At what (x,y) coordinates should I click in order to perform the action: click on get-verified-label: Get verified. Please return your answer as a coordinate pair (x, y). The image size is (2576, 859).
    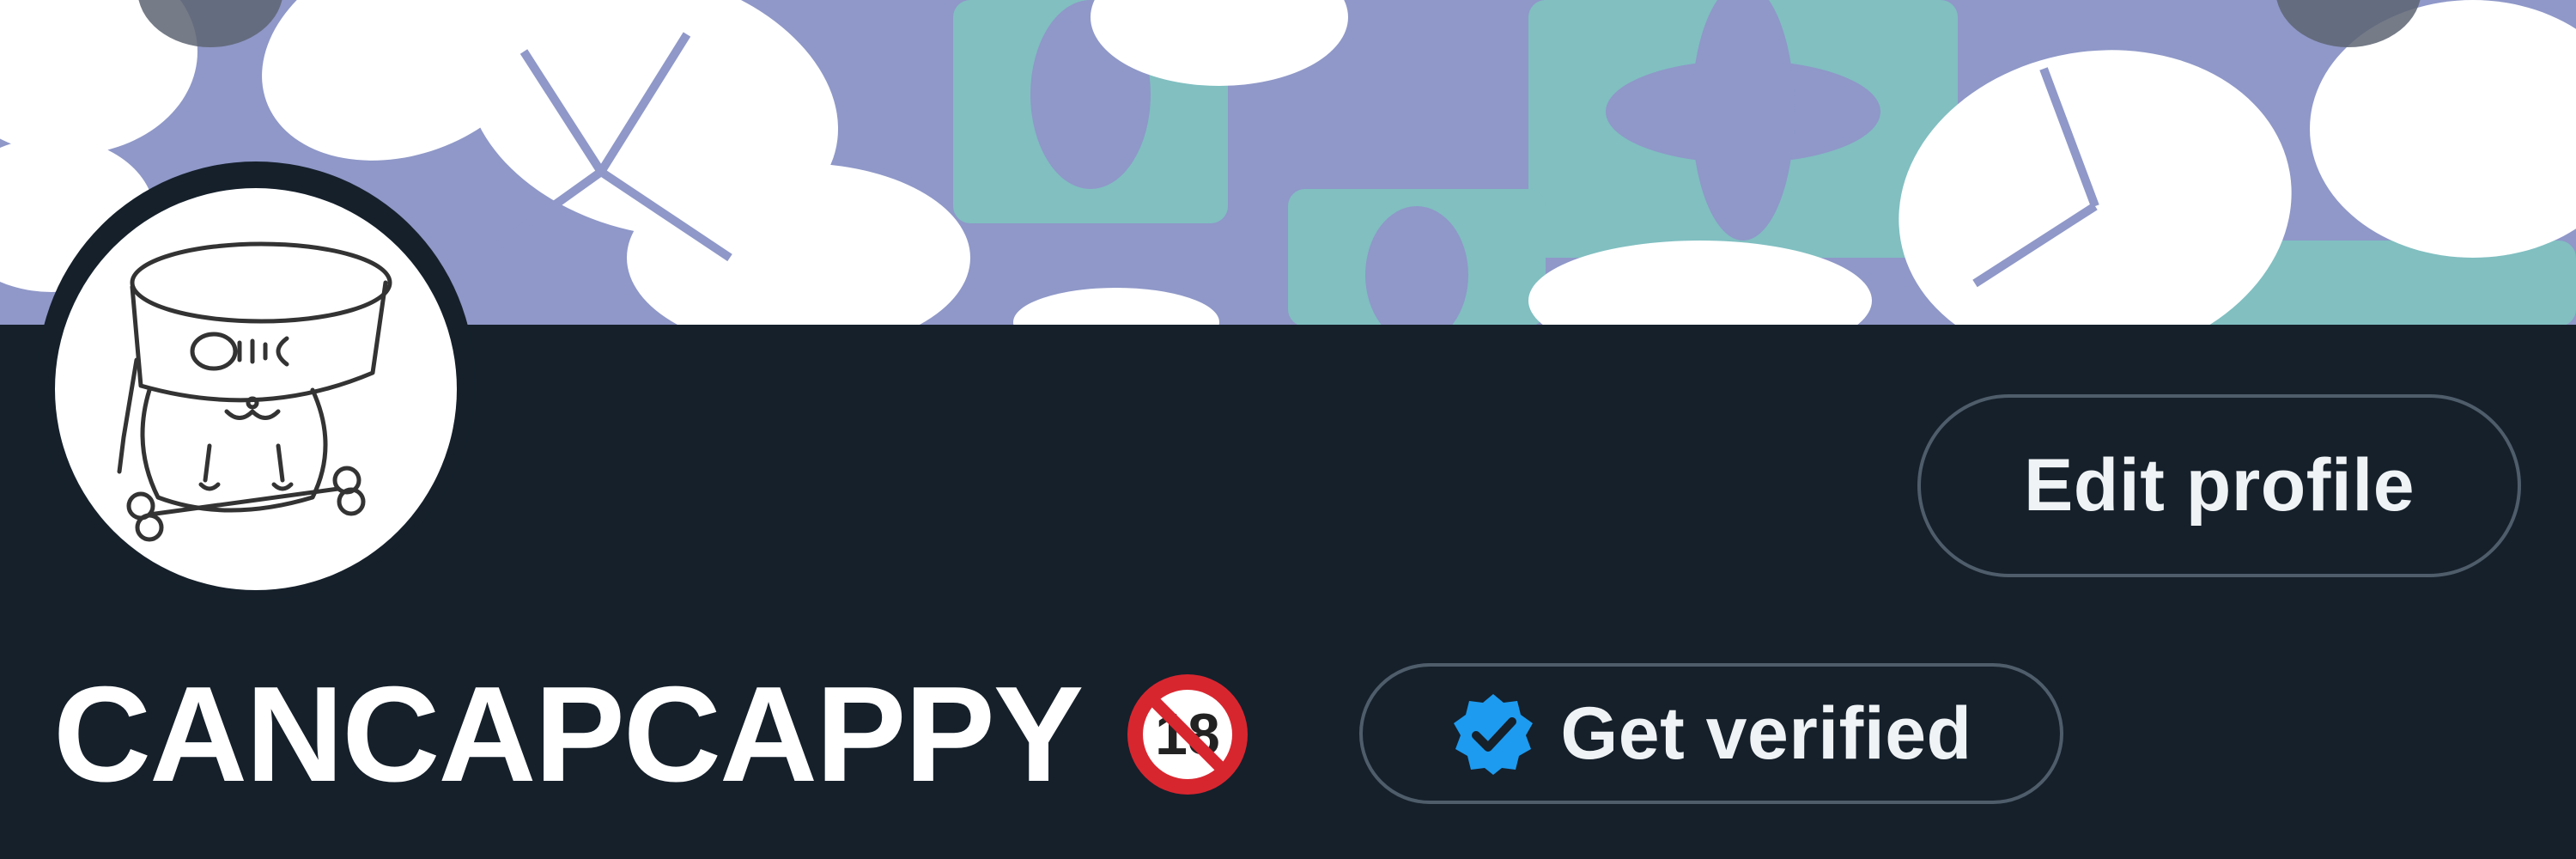
    Looking at the image, I should click on (1766, 733).